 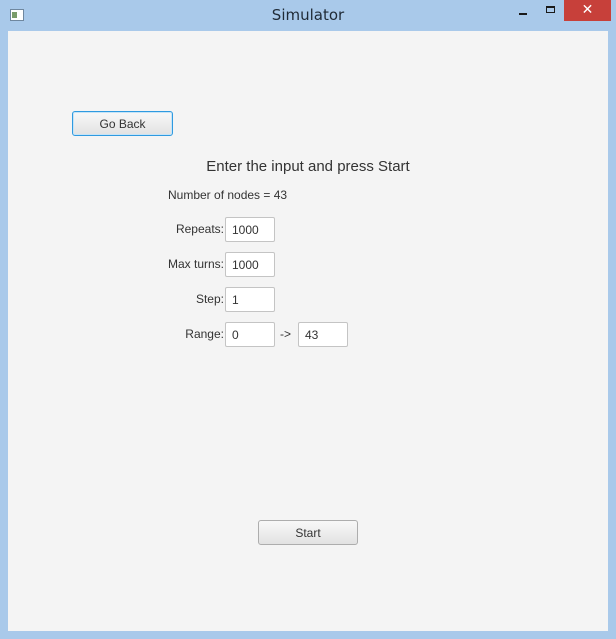 I want to click on nodes-count-label: Number of nodes = 43, so click(x=228, y=195).